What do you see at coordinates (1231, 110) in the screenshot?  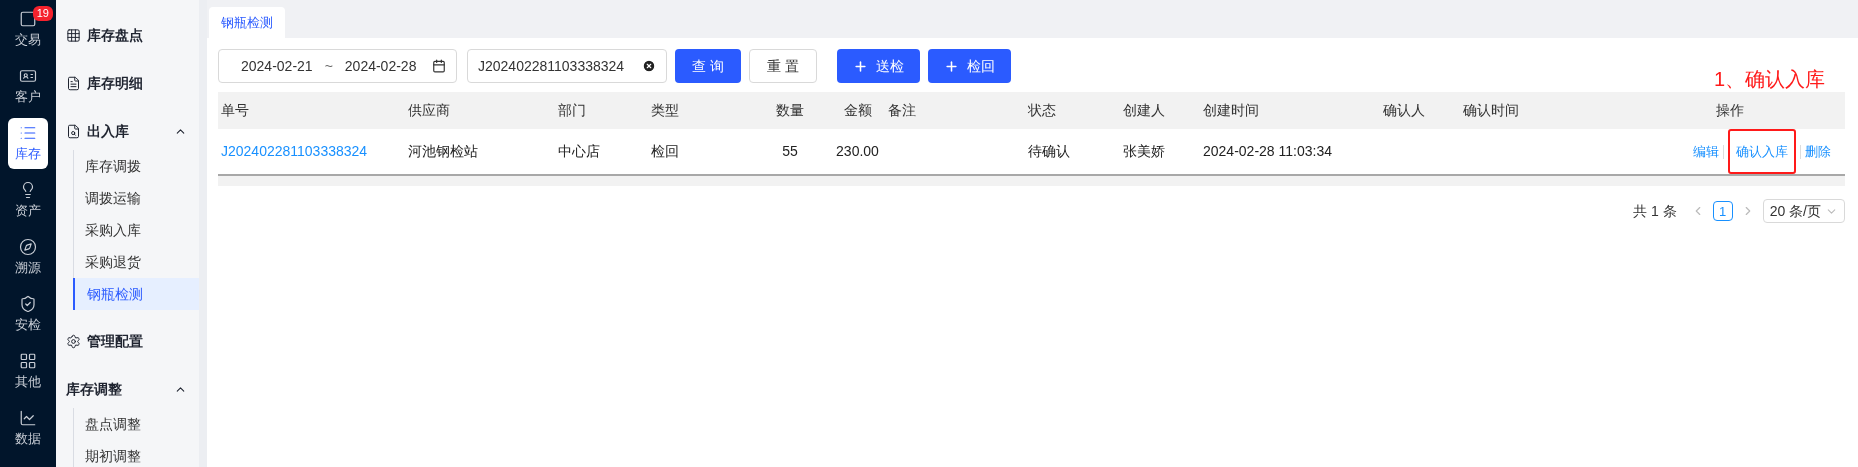 I see `column-header: 创建时间` at bounding box center [1231, 110].